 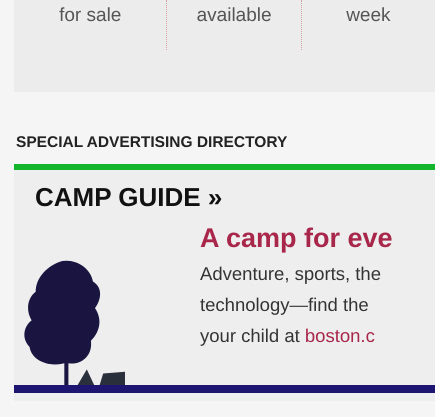 I want to click on stat-link: available, so click(x=234, y=16).